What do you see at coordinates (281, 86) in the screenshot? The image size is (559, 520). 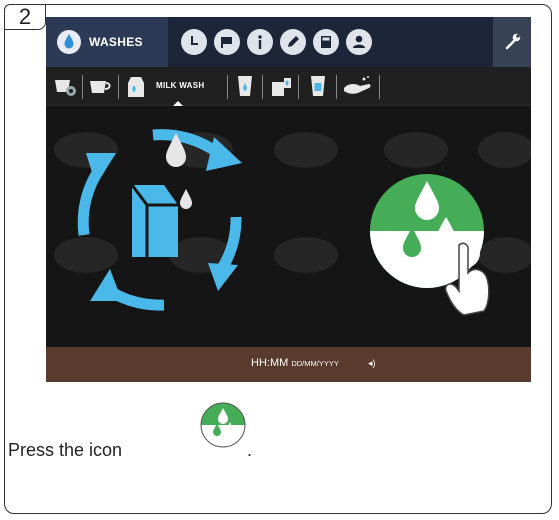 I see `milk-jug-icon` at bounding box center [281, 86].